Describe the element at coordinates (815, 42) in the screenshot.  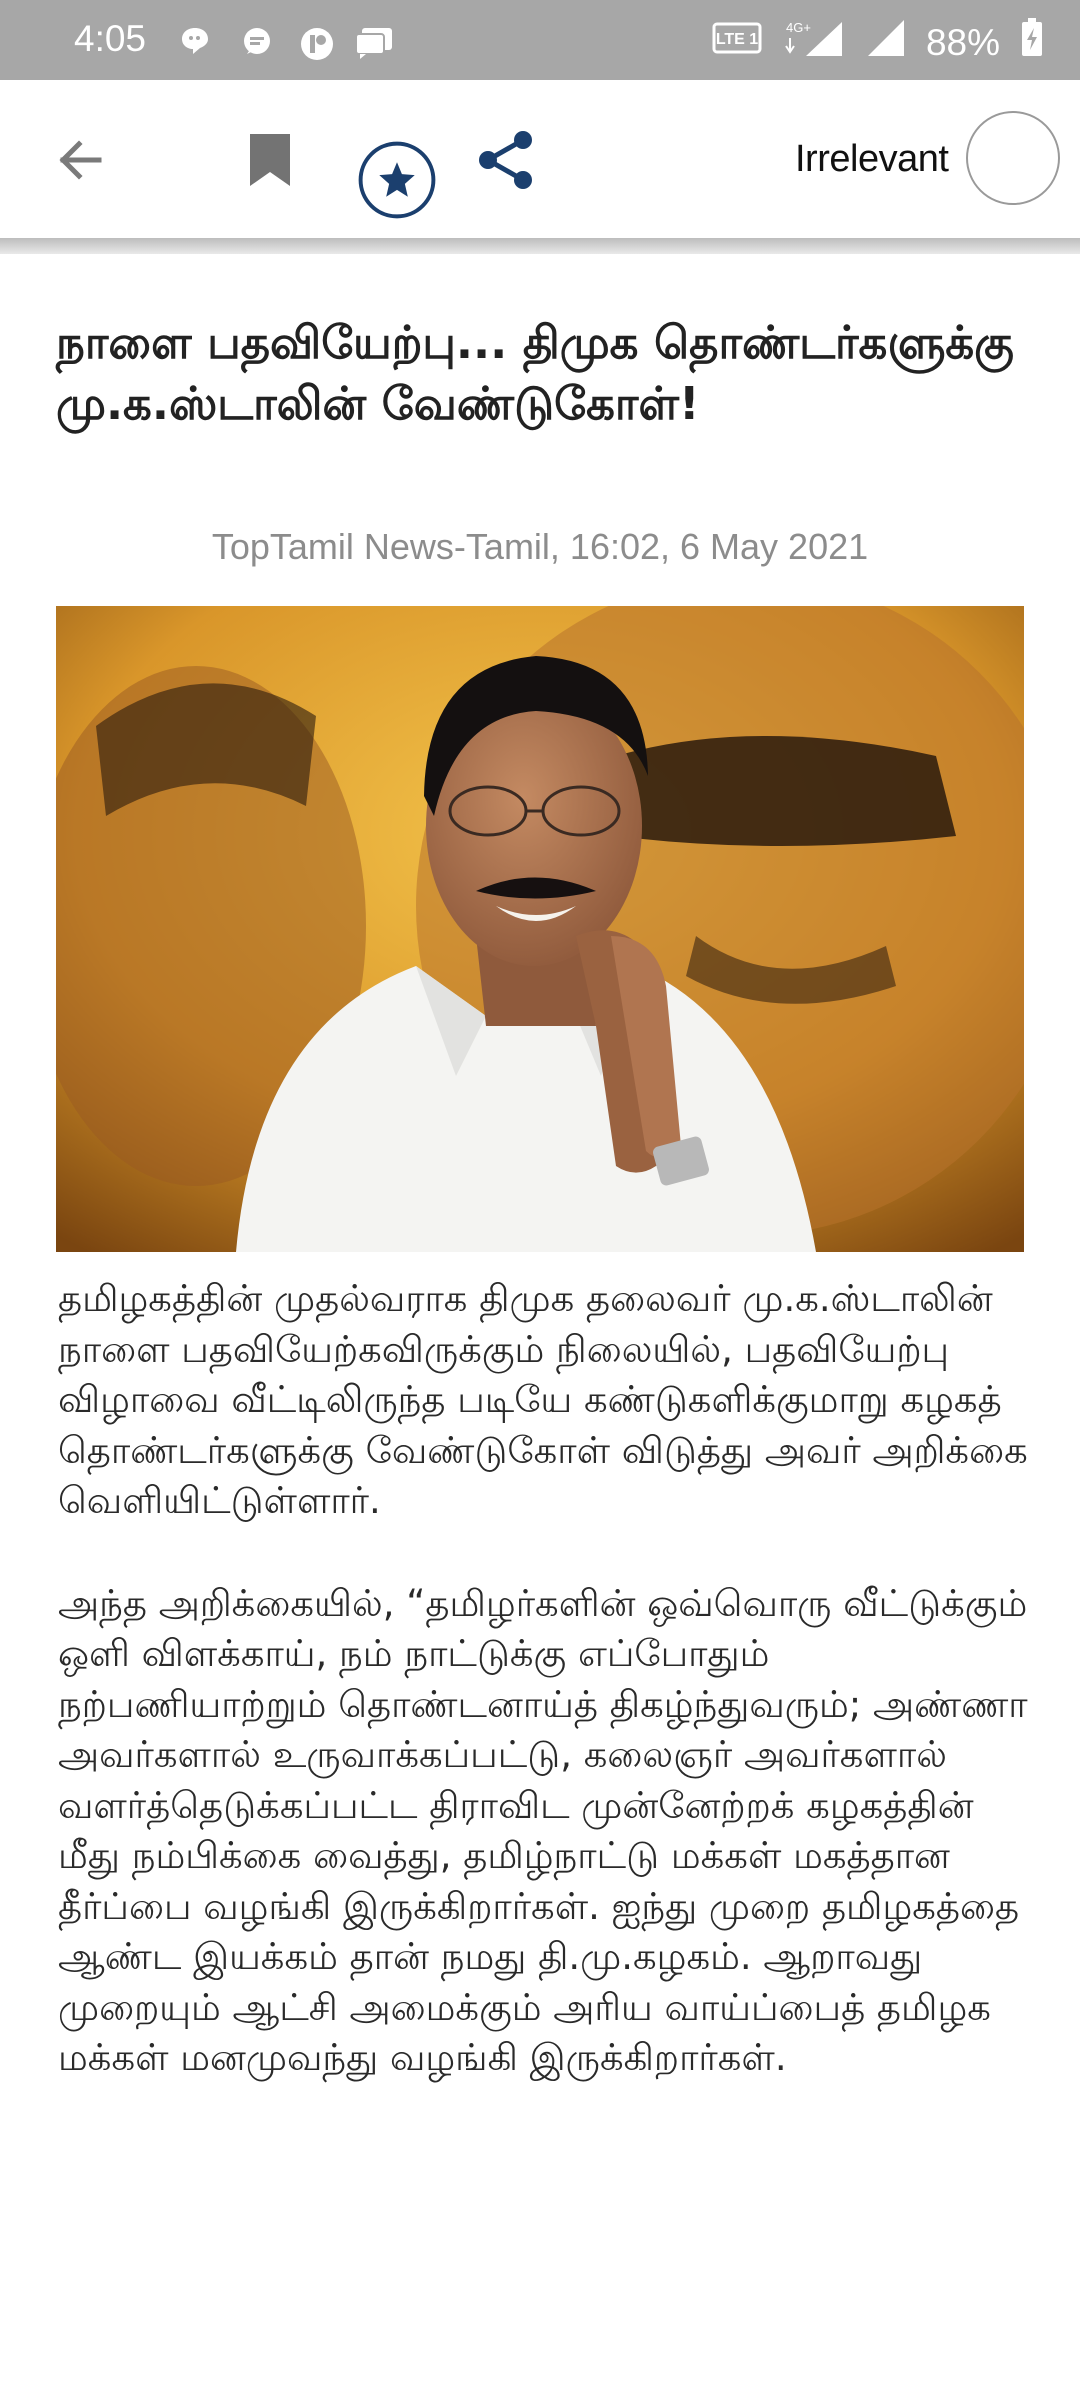
I see `signal-4g-icon: 4G+` at that location.